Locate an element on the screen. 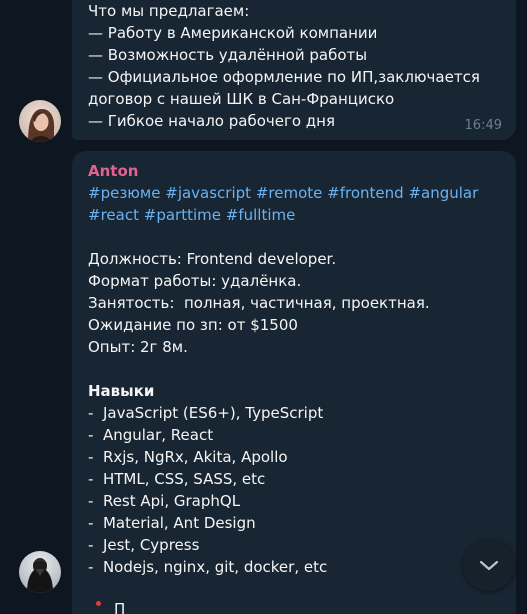 Image resolution: width=527 pixels, height=614 pixels. chevron-down-icon is located at coordinates (489, 565).